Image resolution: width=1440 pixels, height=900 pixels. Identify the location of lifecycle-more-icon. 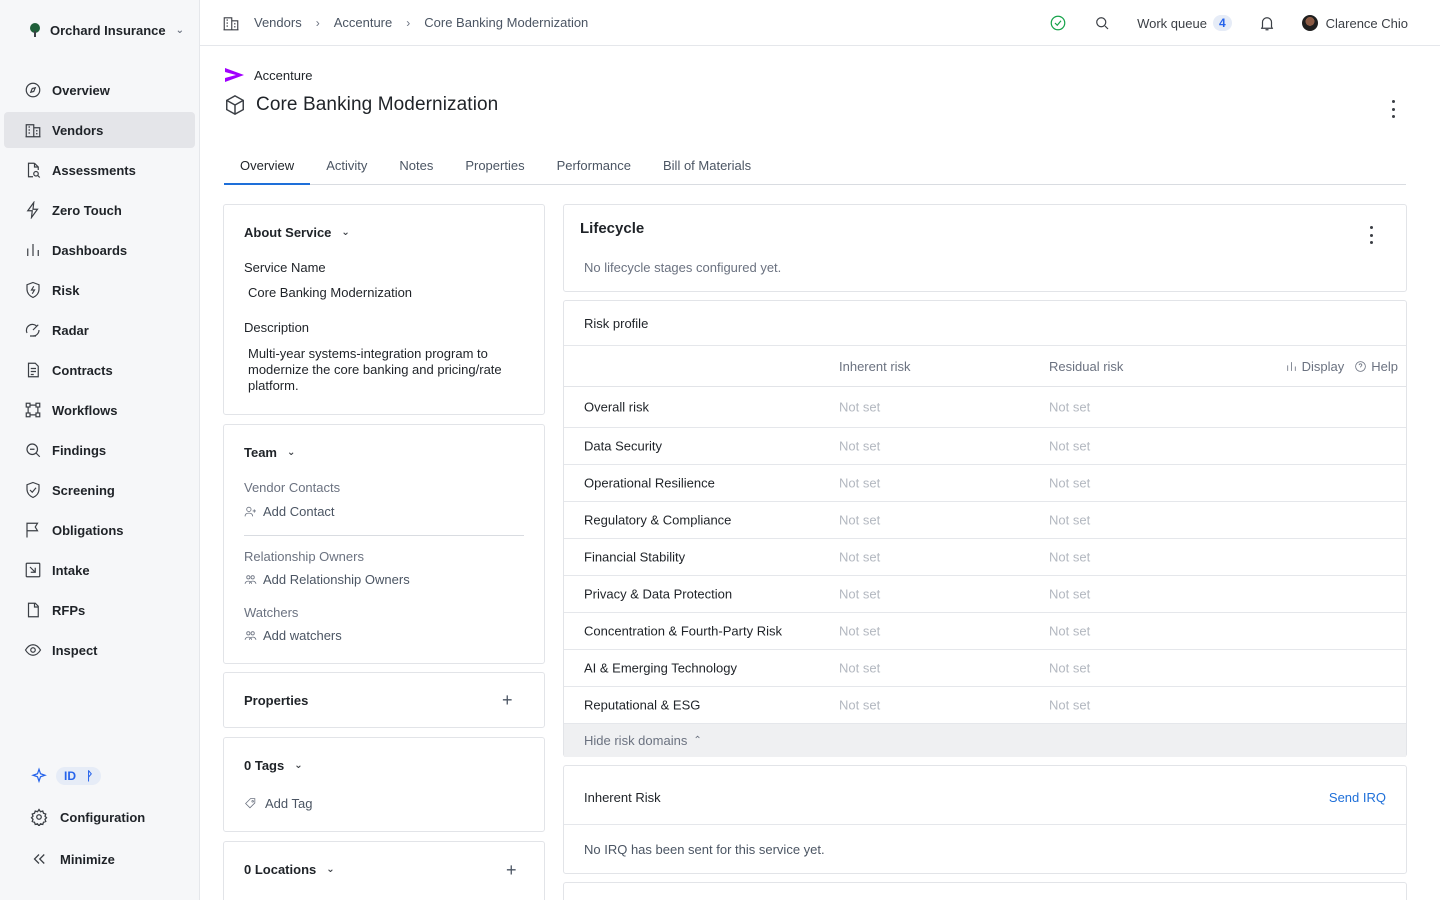
(1371, 235).